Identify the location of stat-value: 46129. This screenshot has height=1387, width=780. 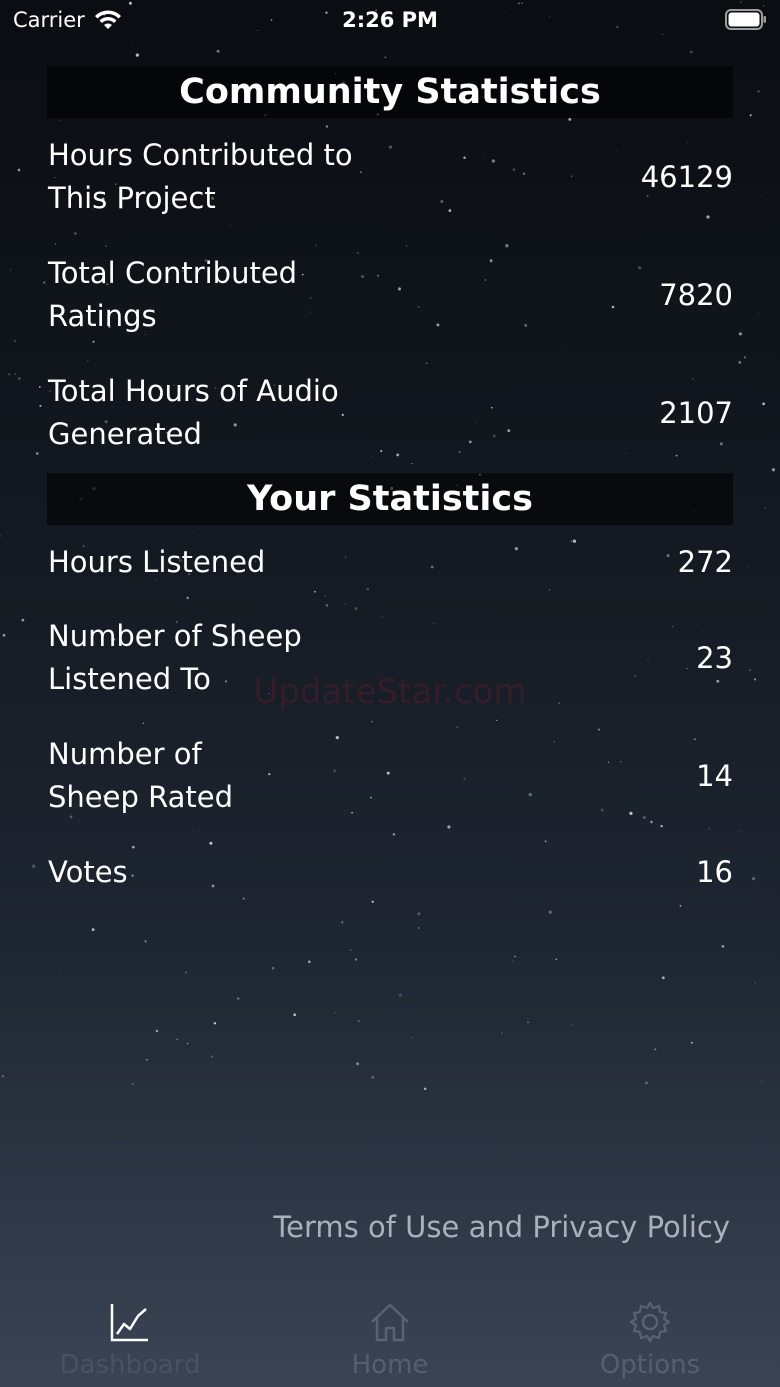
(686, 176).